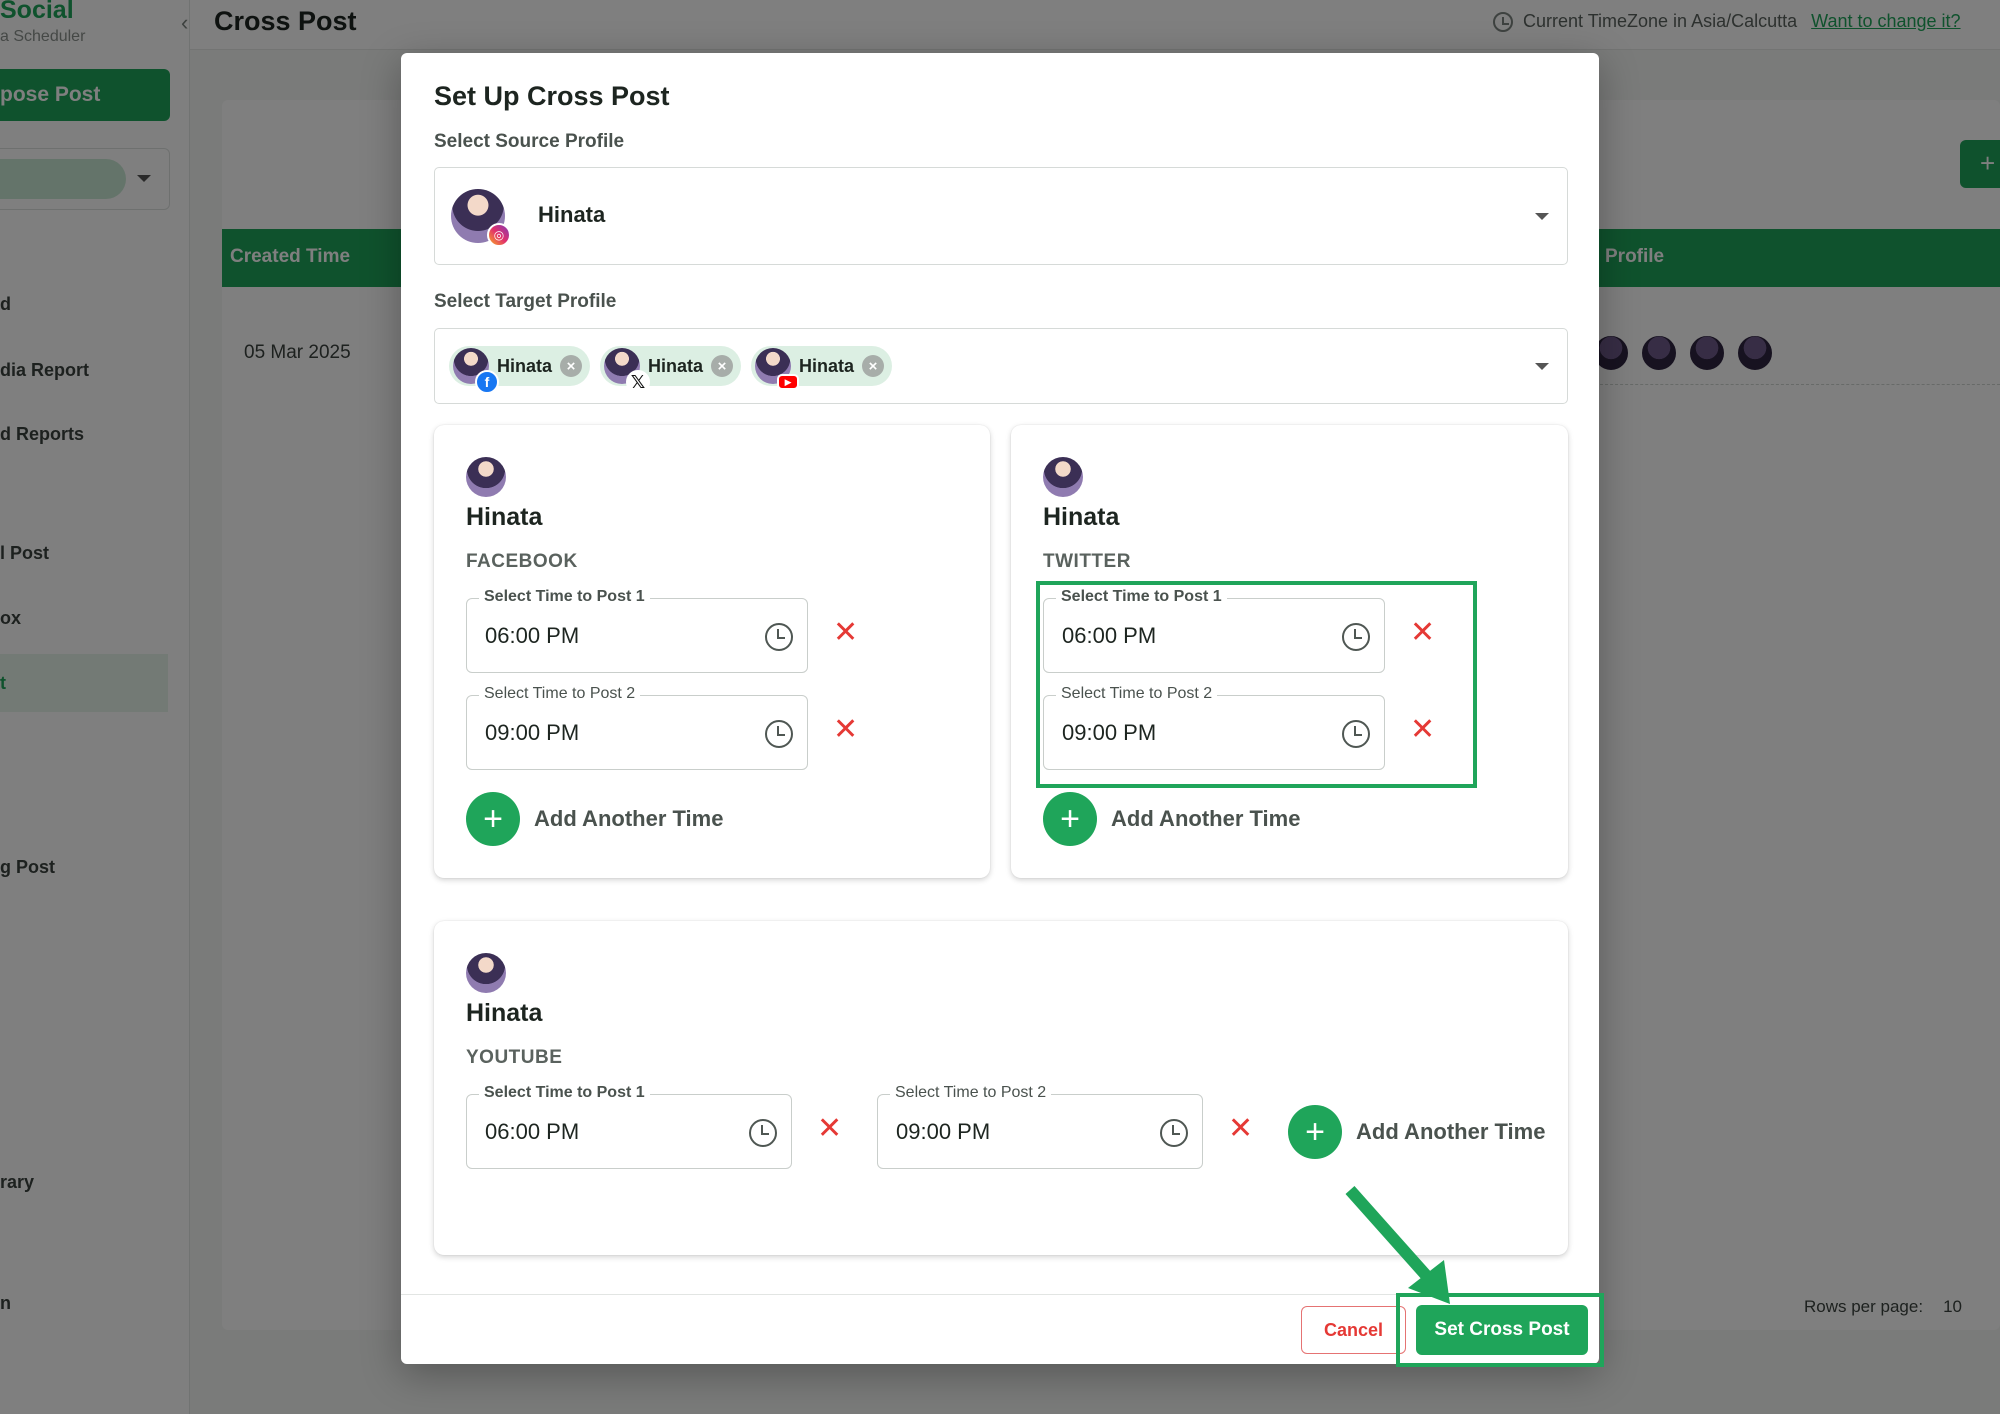 This screenshot has height=1414, width=2000. I want to click on target-chip-list: f Hinata × 𝕏 Hinata × ▶ Hinata ×, so click(671, 370).